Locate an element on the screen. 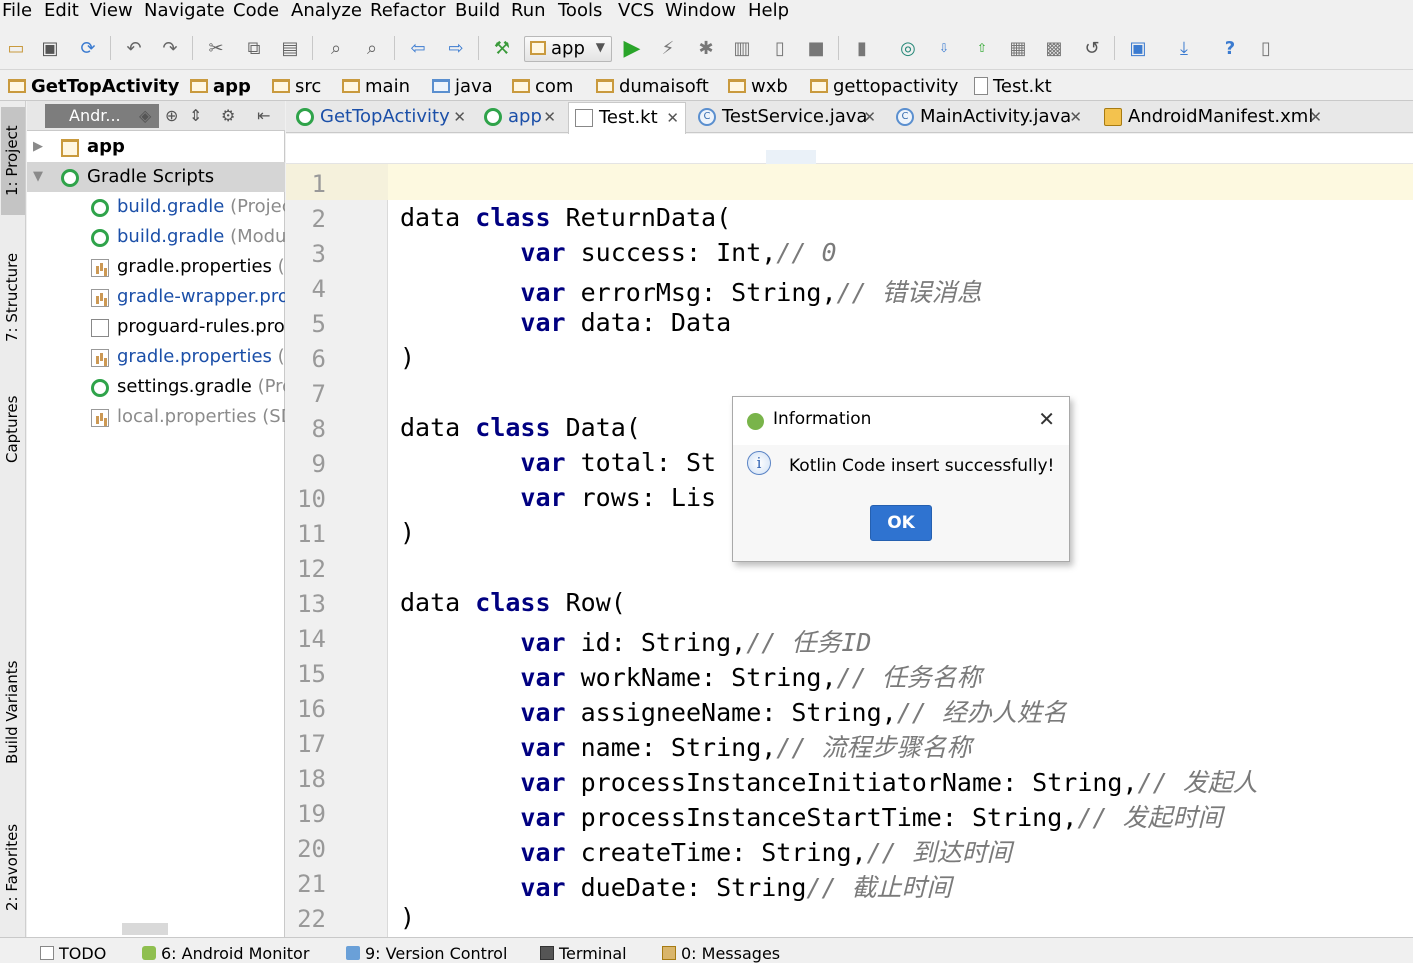  tool-tab-todo: TODO is located at coordinates (73, 953).